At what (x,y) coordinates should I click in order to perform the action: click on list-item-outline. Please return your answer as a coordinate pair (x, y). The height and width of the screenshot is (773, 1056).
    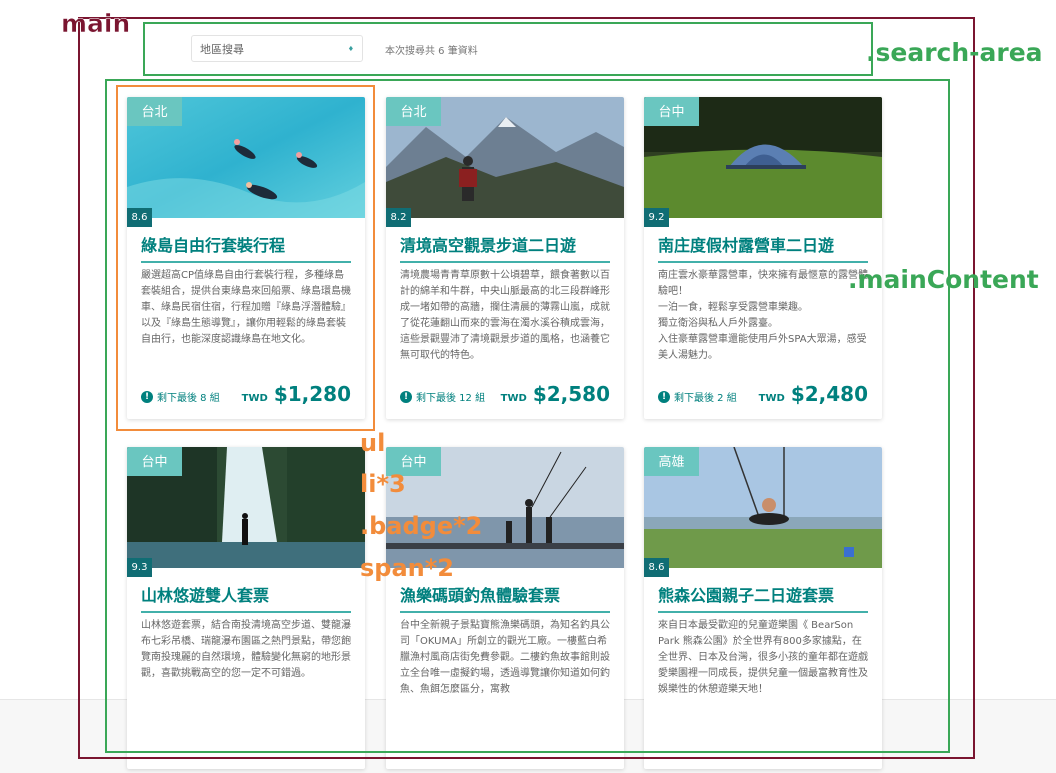
    Looking at the image, I should click on (245, 258).